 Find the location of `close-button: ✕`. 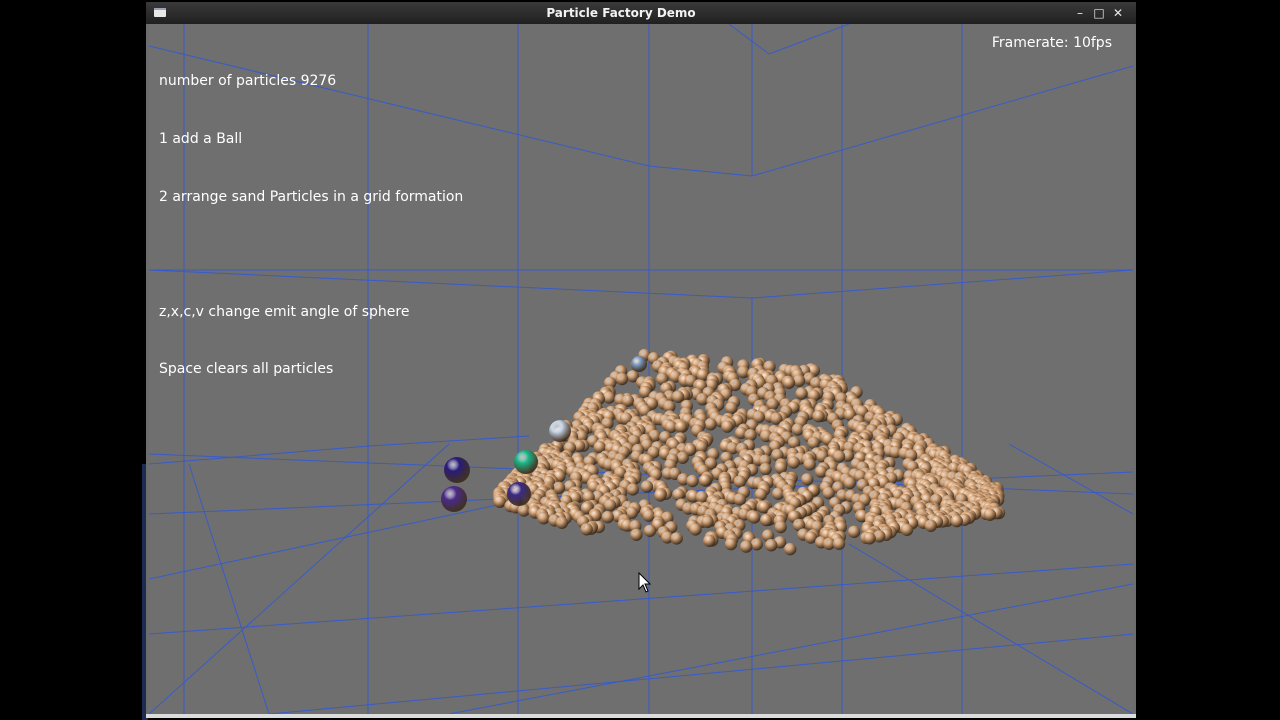

close-button: ✕ is located at coordinates (1118, 13).